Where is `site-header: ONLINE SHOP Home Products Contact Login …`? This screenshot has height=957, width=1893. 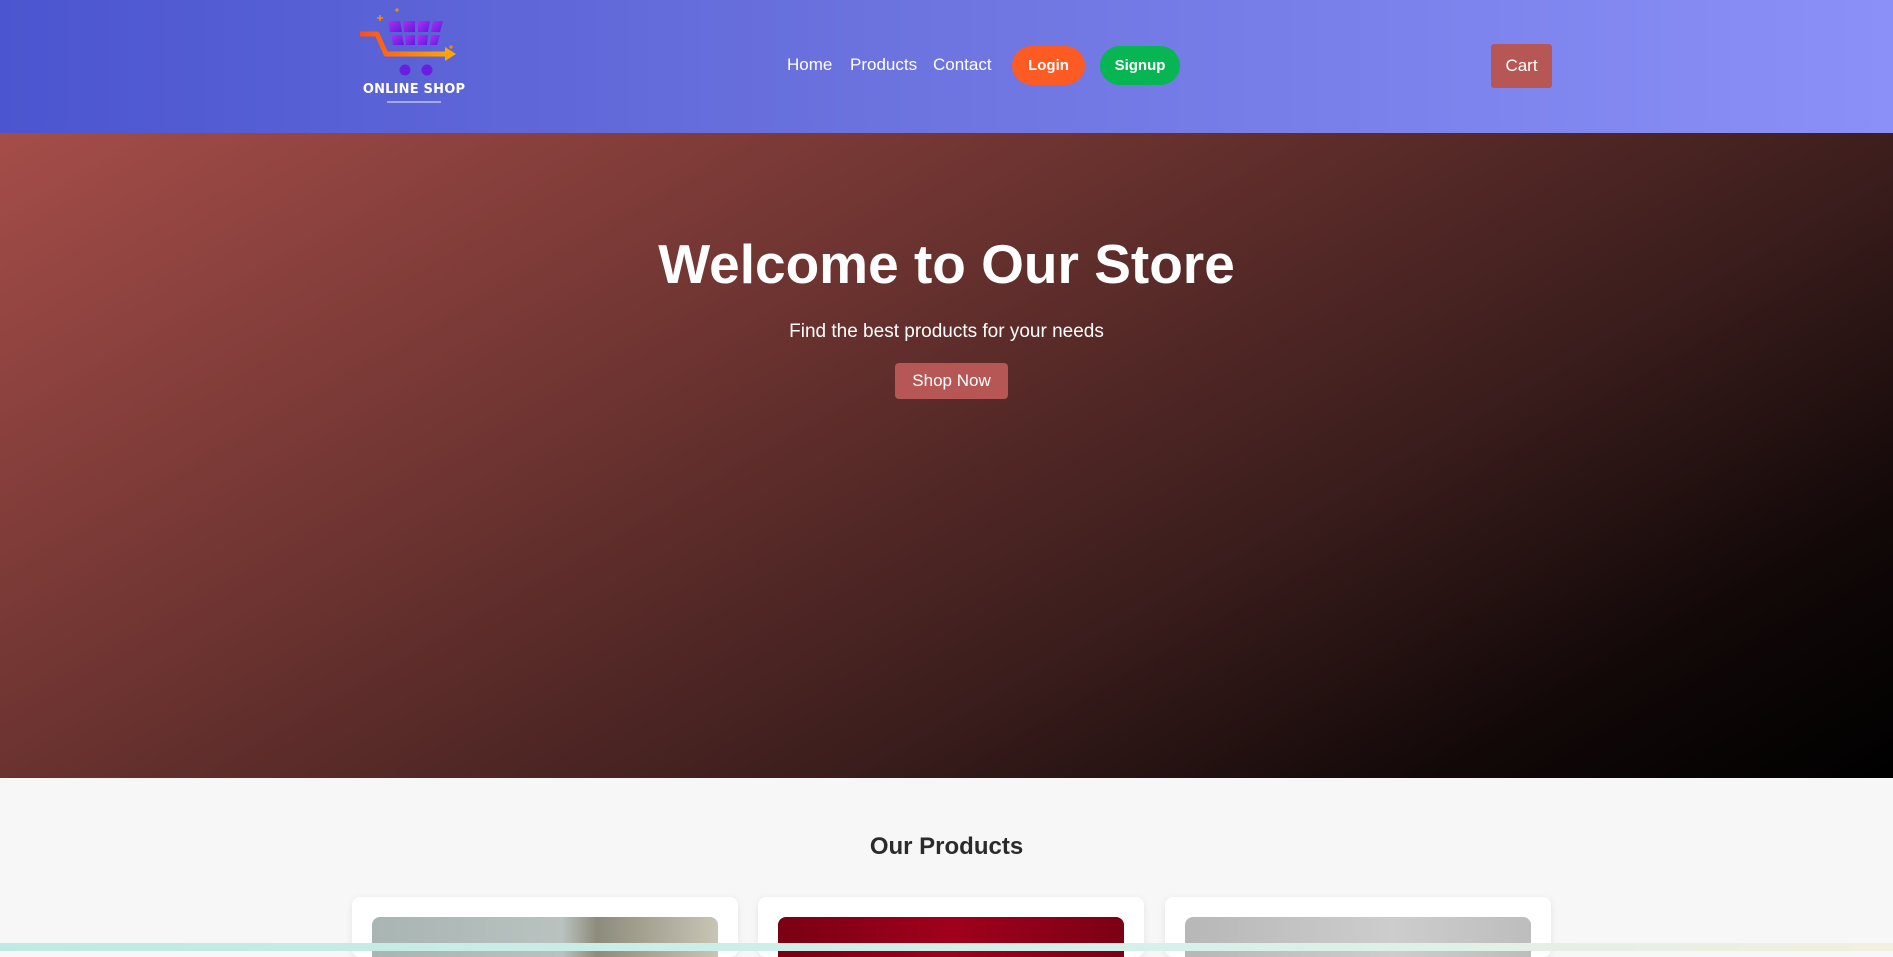
site-header: ONLINE SHOP Home Products Contact Login … is located at coordinates (946, 66).